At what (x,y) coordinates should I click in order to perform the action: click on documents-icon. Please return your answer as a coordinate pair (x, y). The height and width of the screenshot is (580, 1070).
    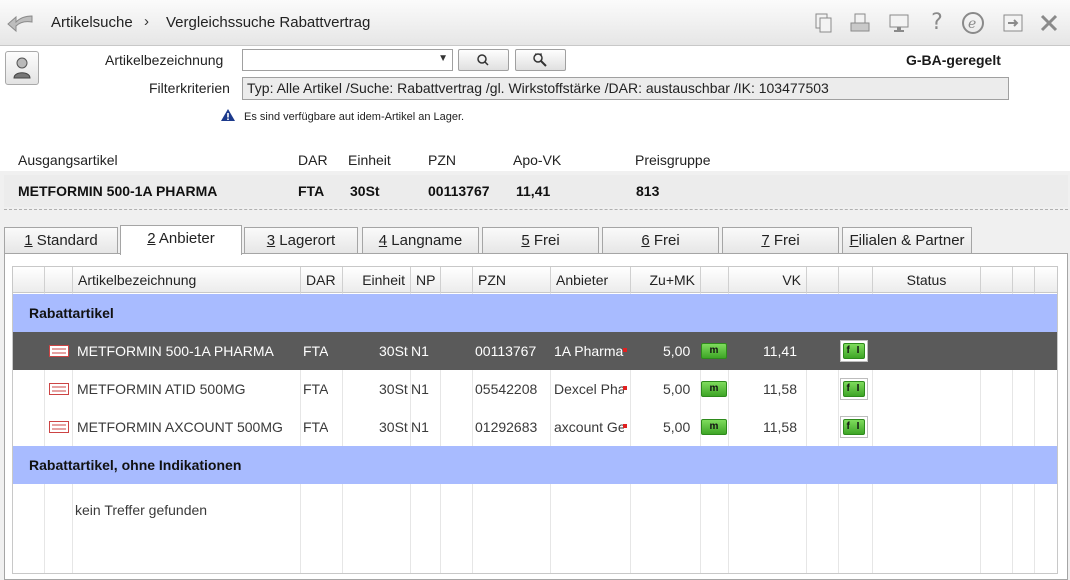
    Looking at the image, I should click on (823, 23).